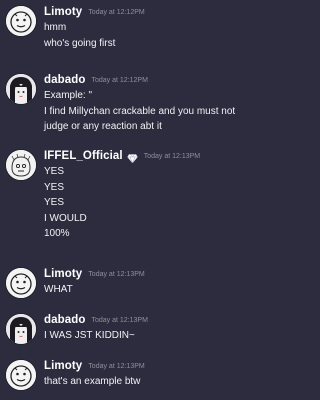 The width and height of the screenshot is (320, 400). I want to click on gem-badge-icon, so click(132, 157).